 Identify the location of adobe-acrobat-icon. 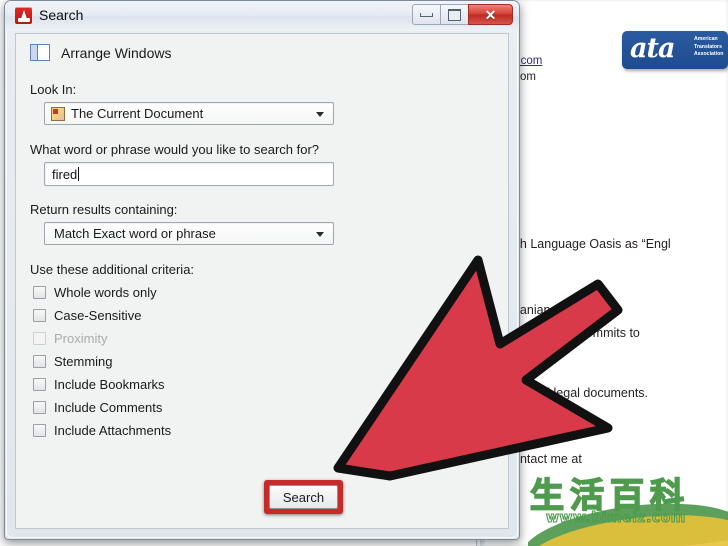
(23, 15).